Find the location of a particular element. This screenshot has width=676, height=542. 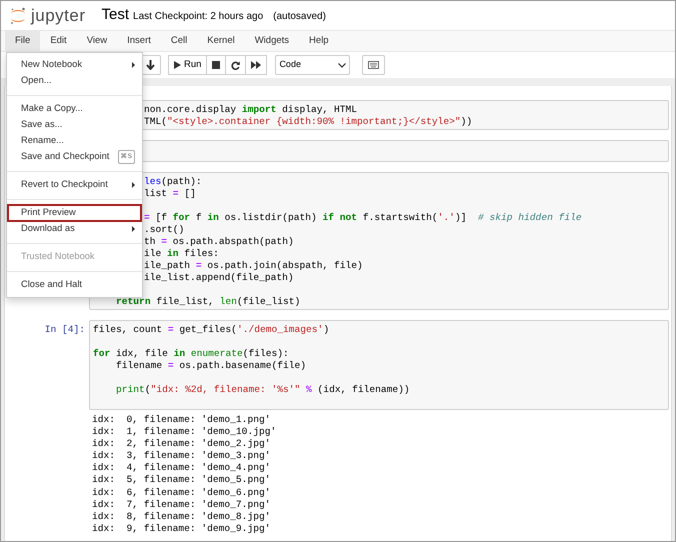

menu-tab: Widgets is located at coordinates (272, 41).